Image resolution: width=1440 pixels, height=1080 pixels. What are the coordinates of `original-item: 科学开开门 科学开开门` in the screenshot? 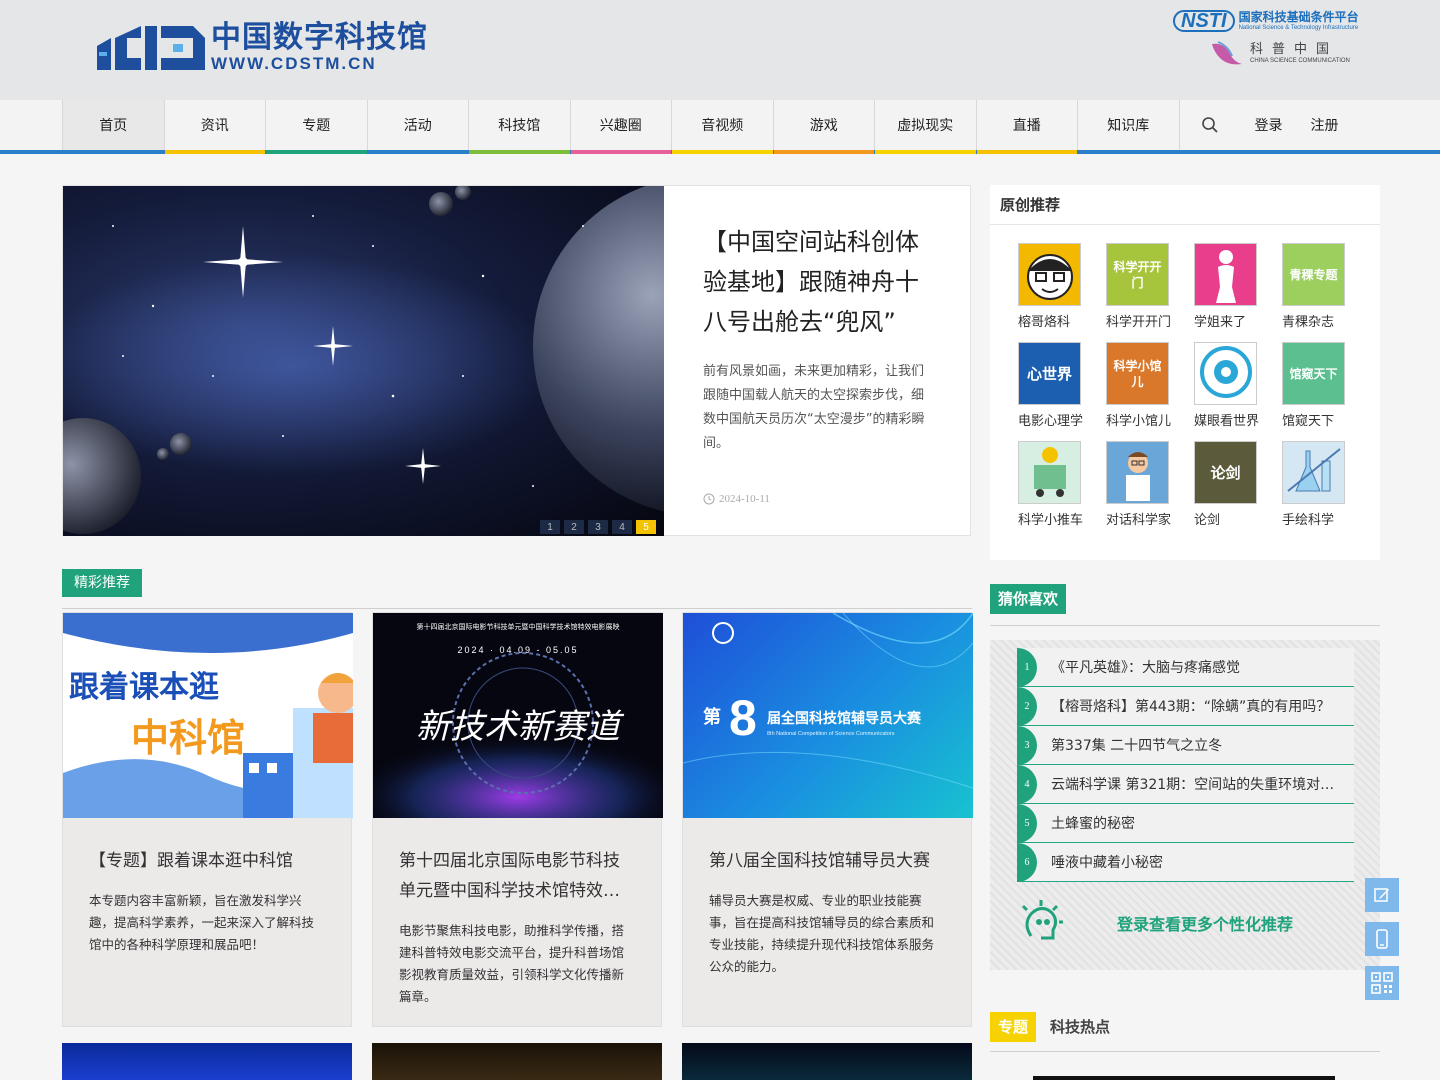 It's located at (1150, 286).